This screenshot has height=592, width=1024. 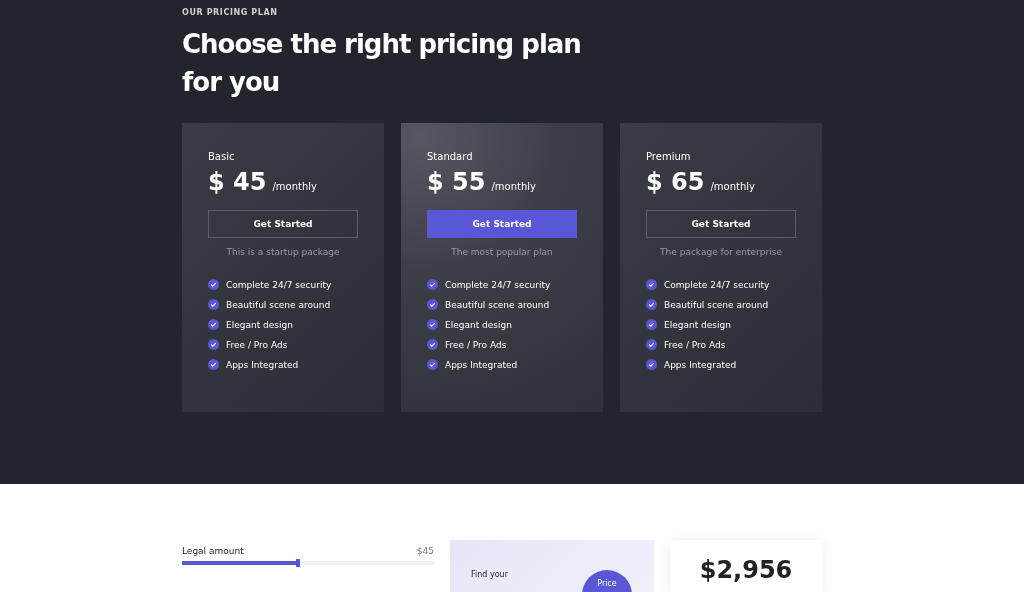 I want to click on plan-price: $ 65, so click(x=675, y=182).